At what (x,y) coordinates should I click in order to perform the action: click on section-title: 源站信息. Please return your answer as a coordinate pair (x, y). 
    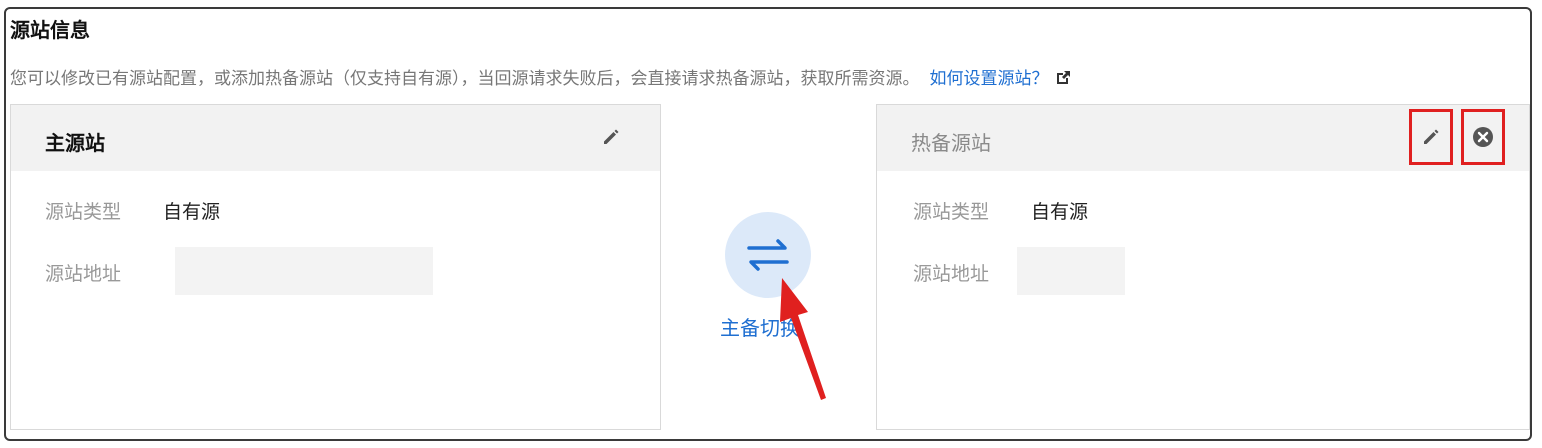
    Looking at the image, I should click on (50, 30).